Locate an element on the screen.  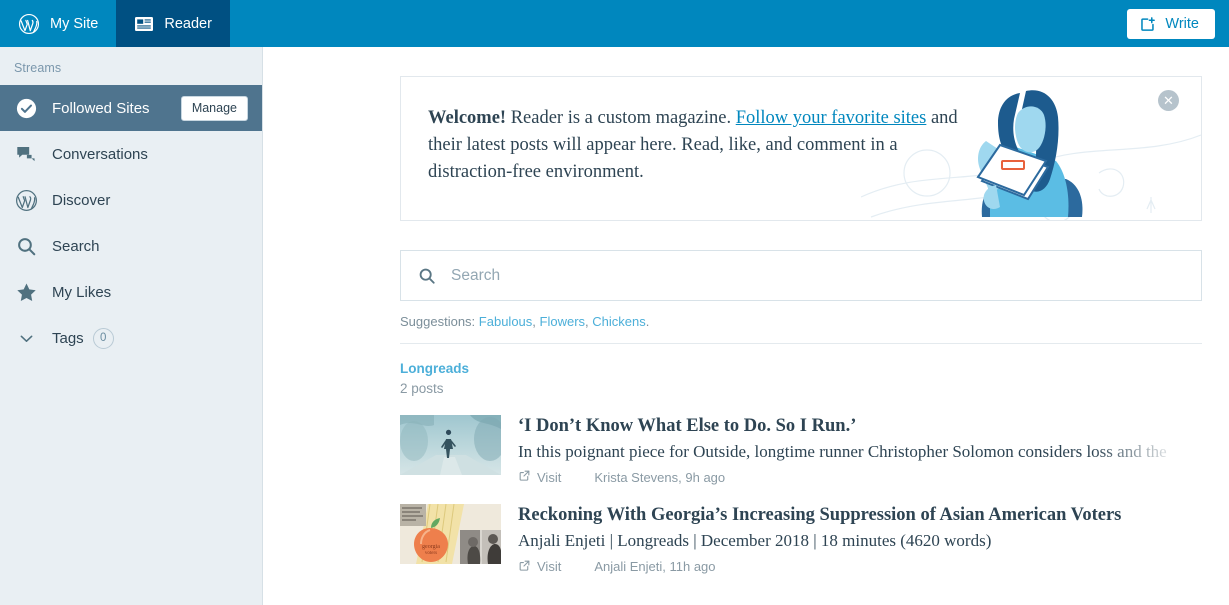
peach-collage-thumbnail: georgia voters is located at coordinates (450, 534).